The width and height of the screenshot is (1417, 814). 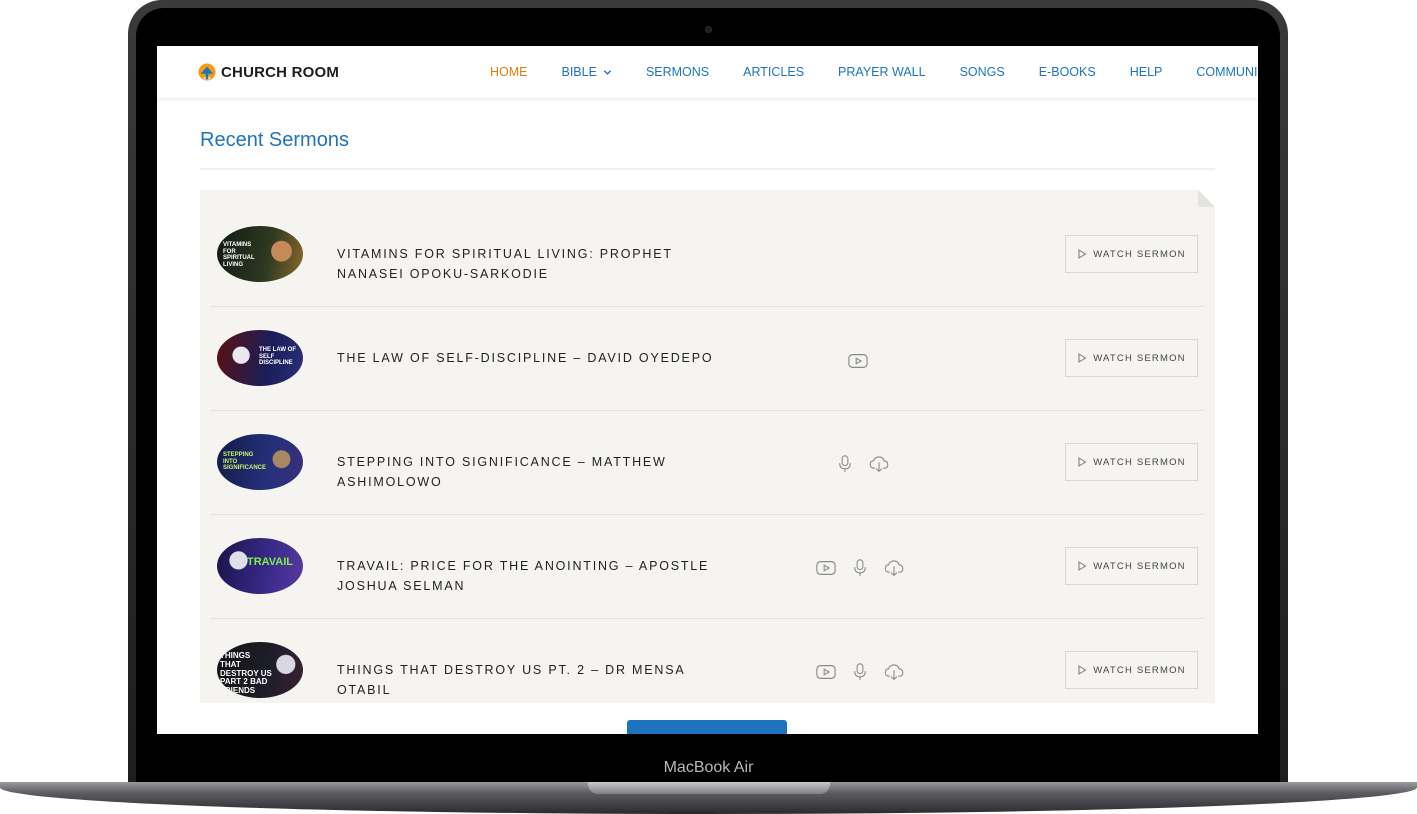 I want to click on sermon-thumbnail: TRAVAIL, so click(x=260, y=566).